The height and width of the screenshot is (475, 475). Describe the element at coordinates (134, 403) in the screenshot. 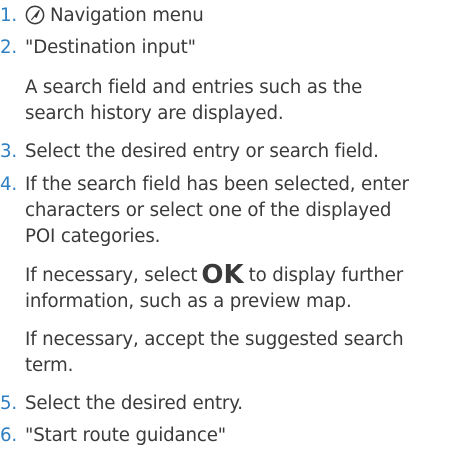

I see `step-label: Select the desired entry.` at that location.